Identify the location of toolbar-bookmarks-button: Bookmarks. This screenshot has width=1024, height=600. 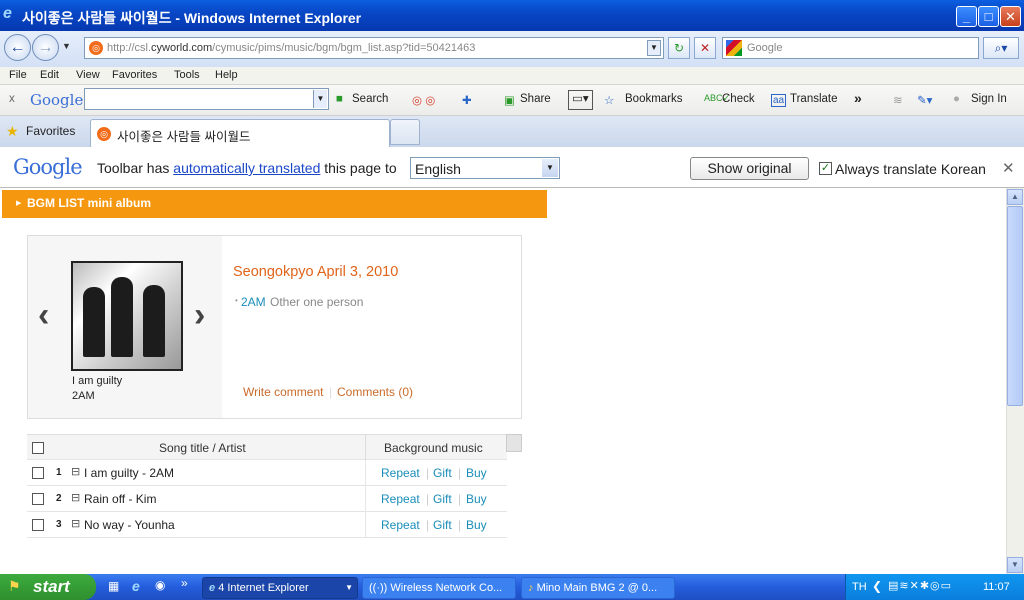
(654, 99).